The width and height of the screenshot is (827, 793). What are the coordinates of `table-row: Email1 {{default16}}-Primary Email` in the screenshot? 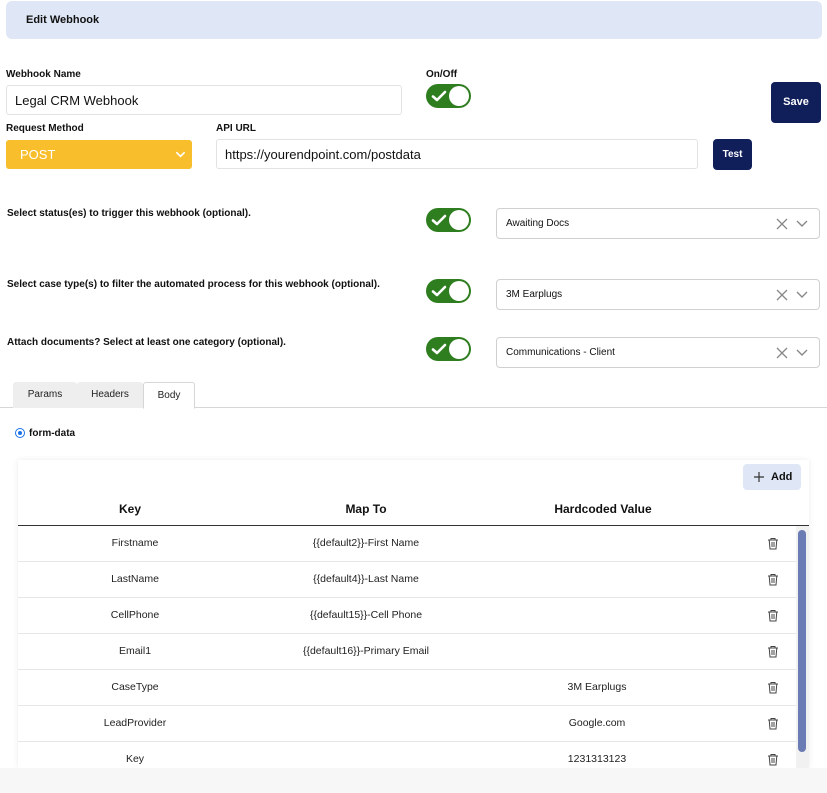 It's located at (407, 652).